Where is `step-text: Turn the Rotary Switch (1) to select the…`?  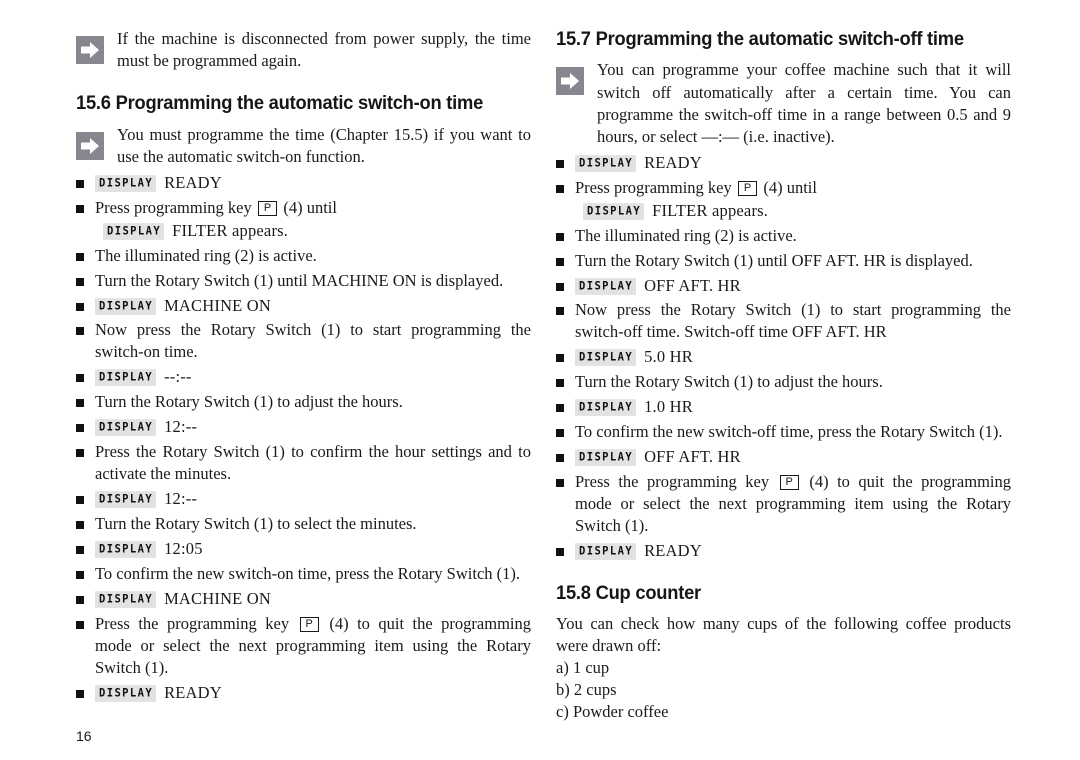 step-text: Turn the Rotary Switch (1) to select the… is located at coordinates (256, 523).